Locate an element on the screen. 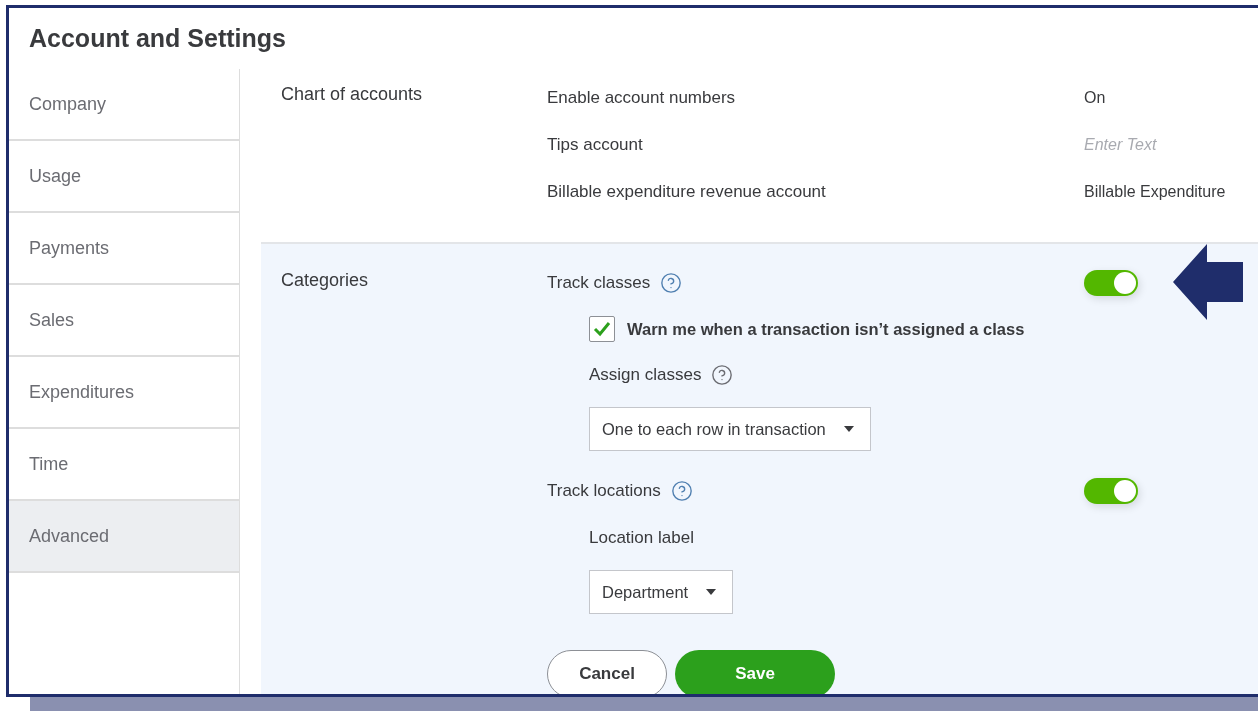 The height and width of the screenshot is (711, 1258). setting-value: Billable Expenditure is located at coordinates (1155, 191).